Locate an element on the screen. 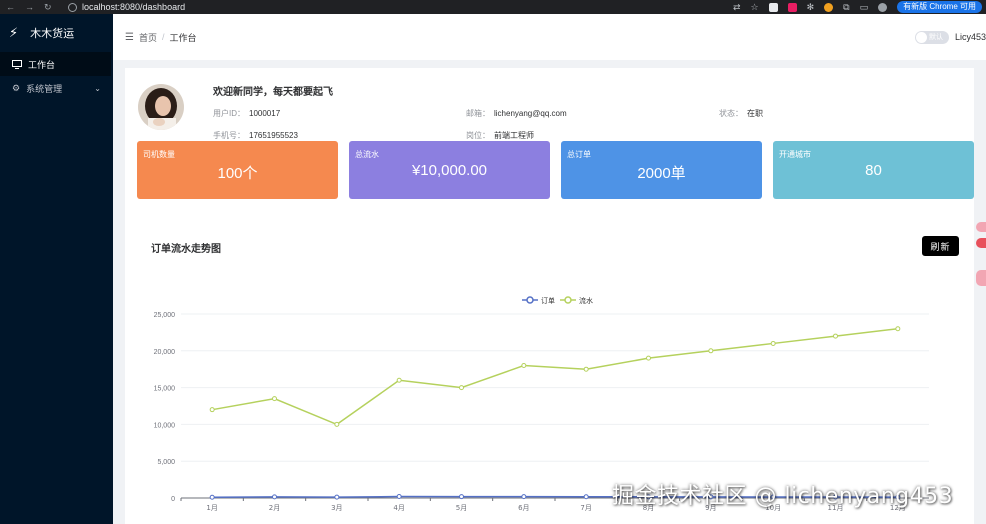  menu-fold-icon: ☰ is located at coordinates (129, 37).